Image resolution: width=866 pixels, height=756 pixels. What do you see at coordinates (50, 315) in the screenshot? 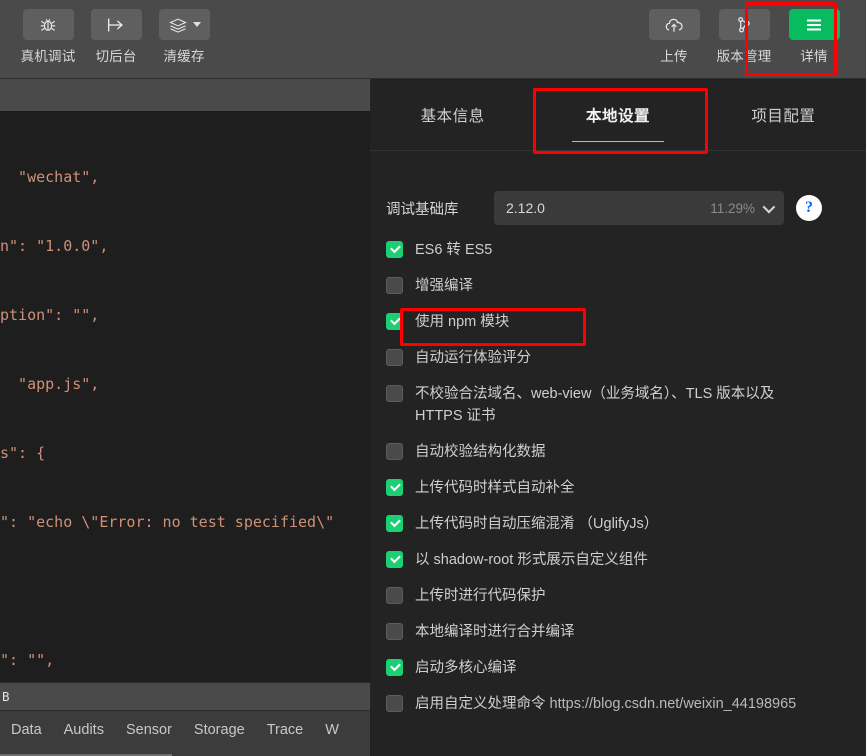
I see `code-line: ption": "",` at bounding box center [50, 315].